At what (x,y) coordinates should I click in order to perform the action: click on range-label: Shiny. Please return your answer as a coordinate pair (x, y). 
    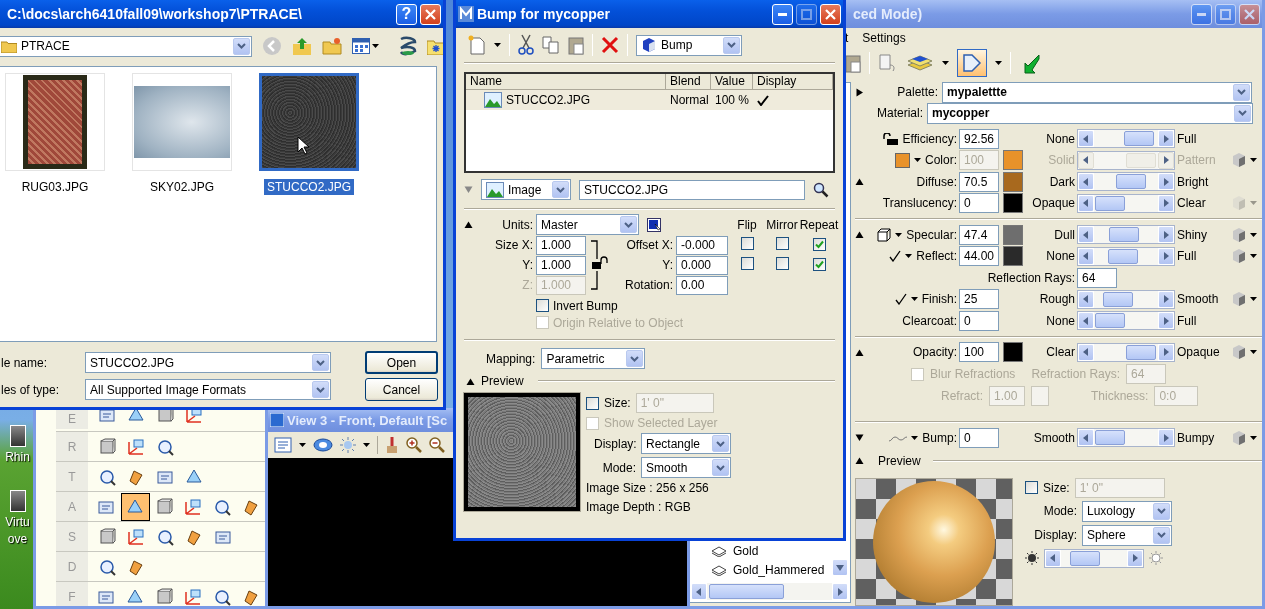
    Looking at the image, I should click on (1193, 234).